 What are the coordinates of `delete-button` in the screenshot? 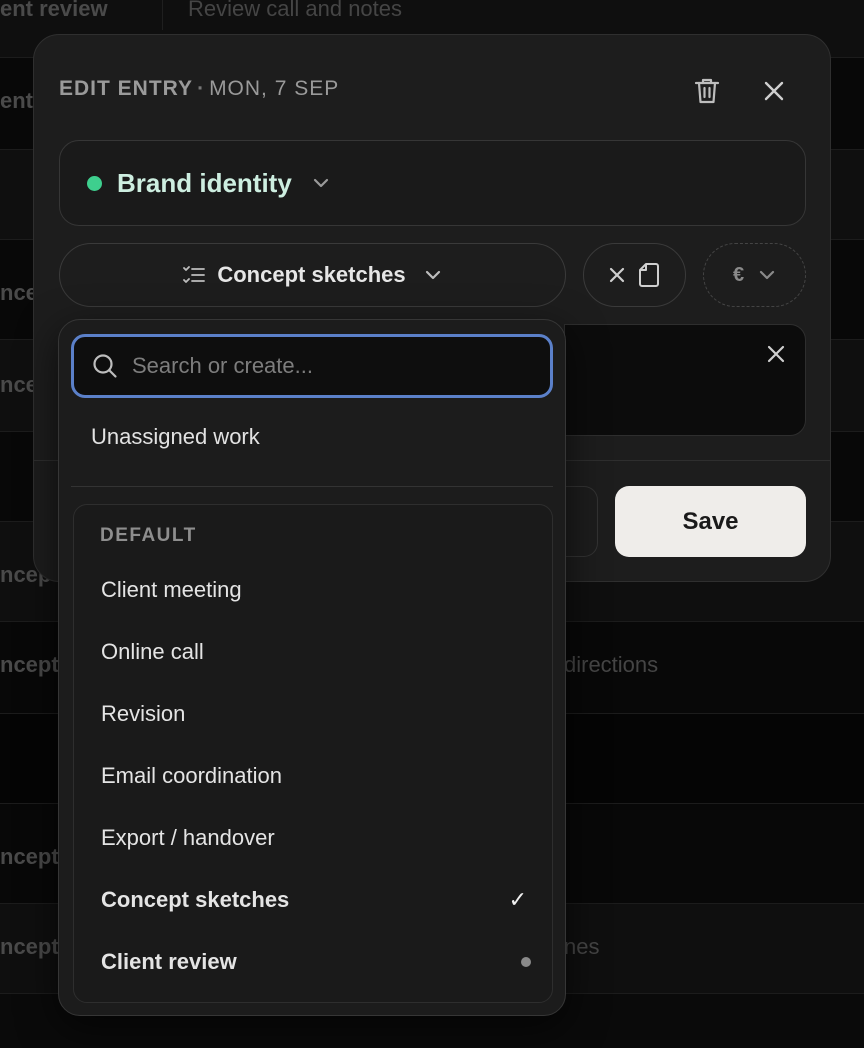 It's located at (707, 91).